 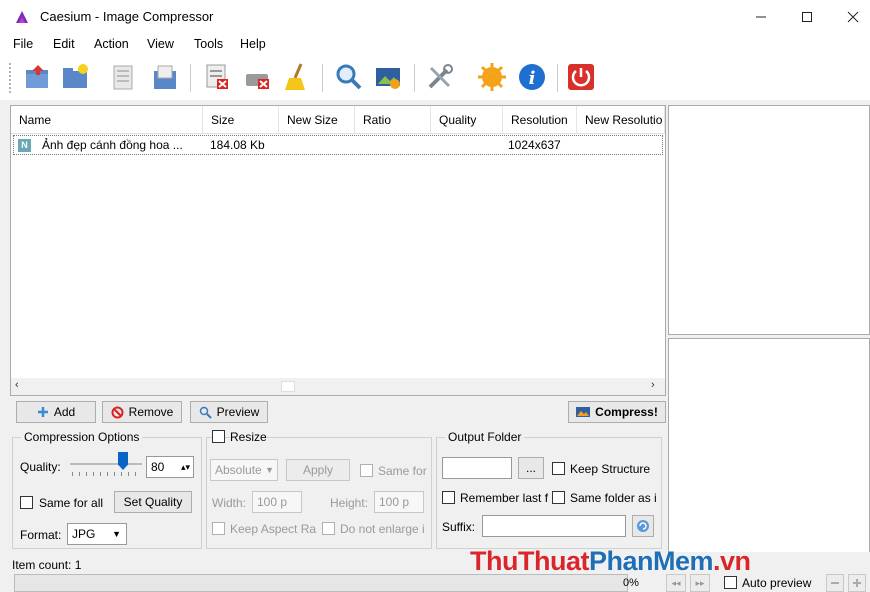 I want to click on column-resolution: Resolution, so click(x=540, y=120).